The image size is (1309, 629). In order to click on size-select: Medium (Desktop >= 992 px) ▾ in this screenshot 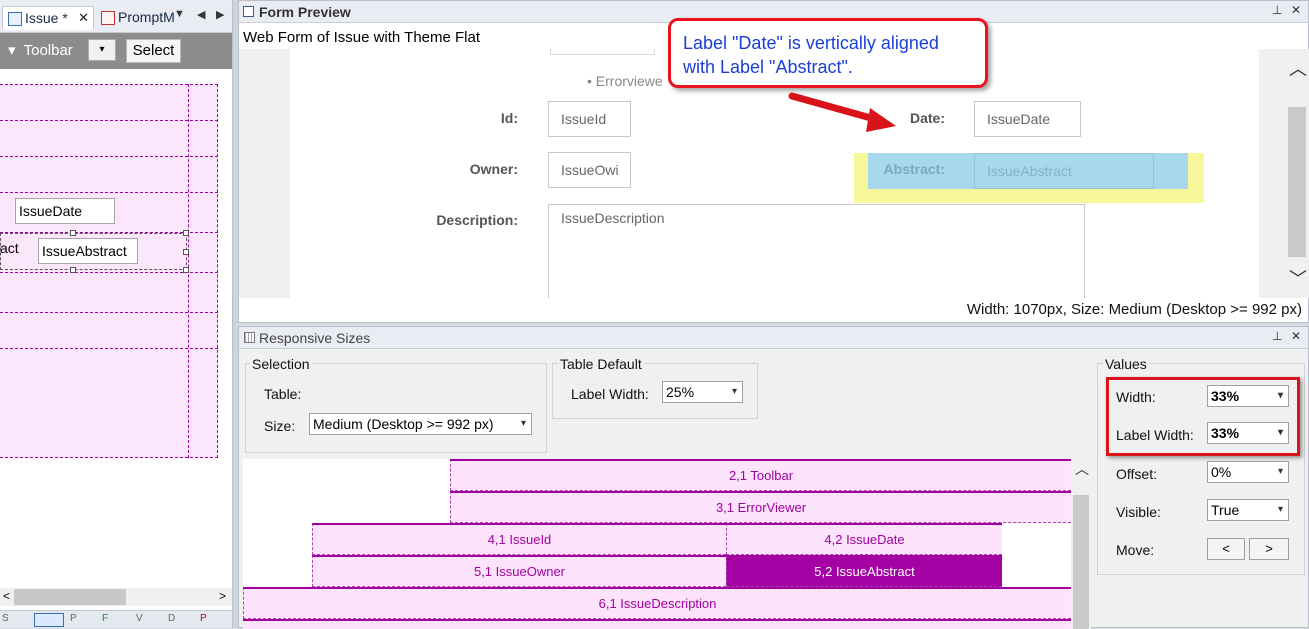, I will do `click(420, 424)`.